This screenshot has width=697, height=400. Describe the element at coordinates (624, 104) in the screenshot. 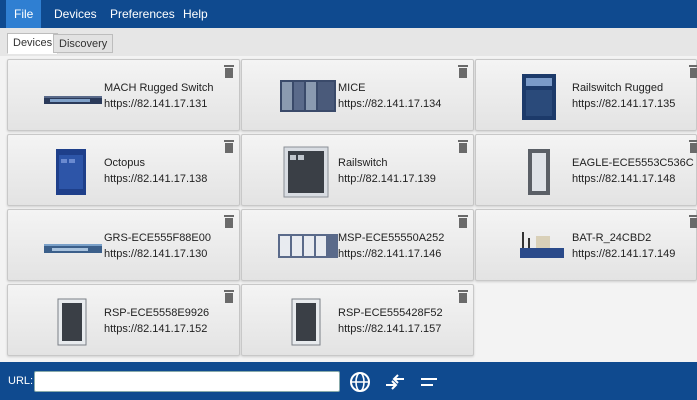

I see `device-url: https://82.141.17.135` at that location.